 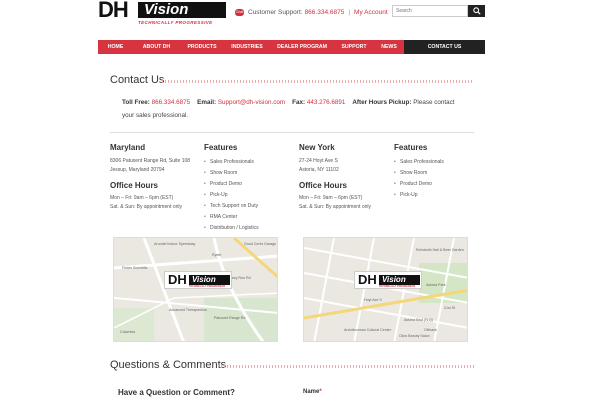 I want to click on location-name: New York, so click(x=317, y=147).